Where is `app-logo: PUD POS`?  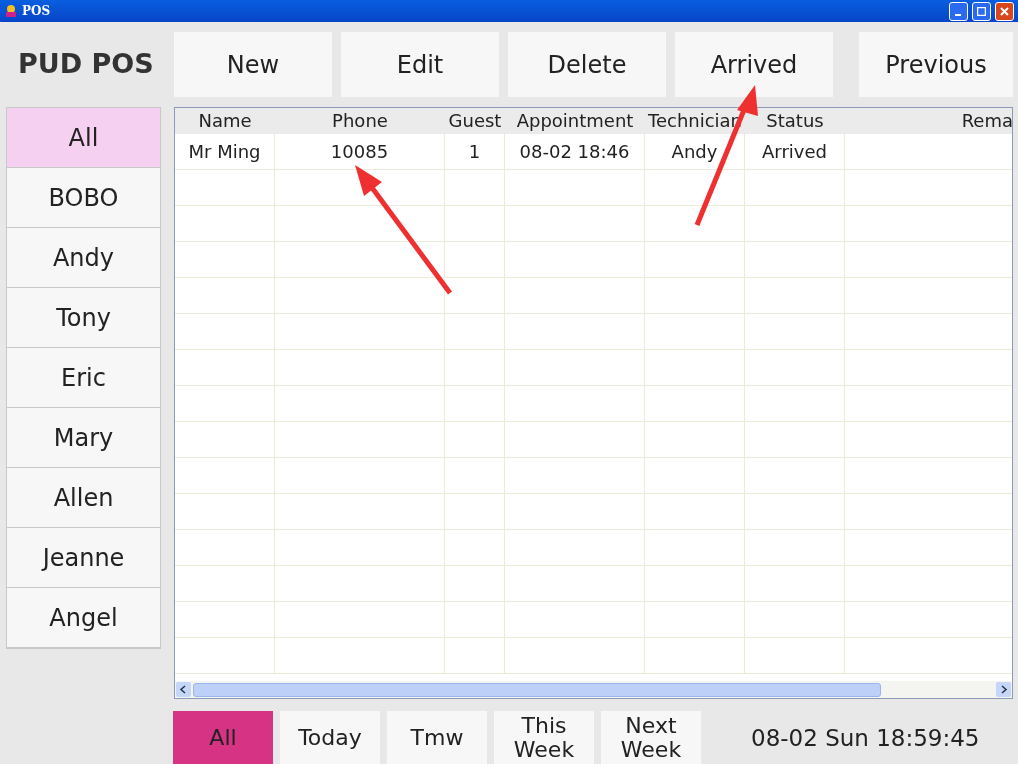 app-logo: PUD POS is located at coordinates (86, 64).